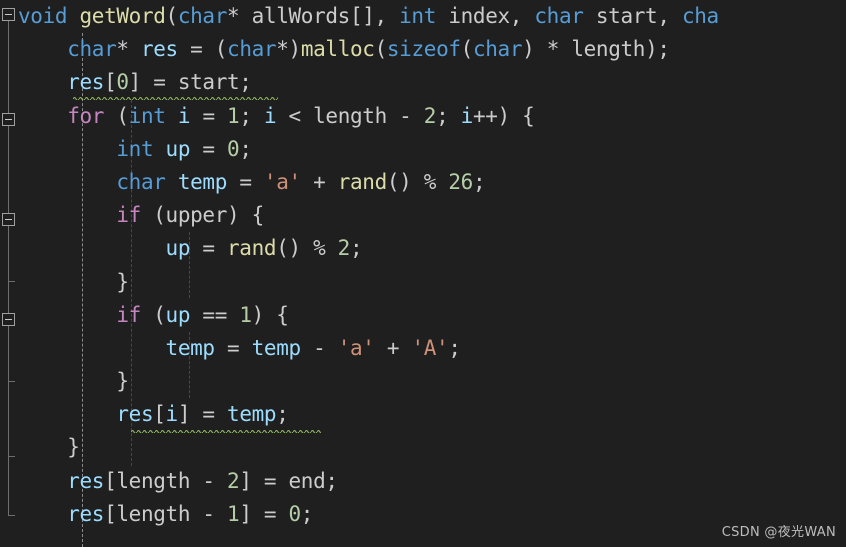 The height and width of the screenshot is (547, 846). Describe the element at coordinates (295, 513) in the screenshot. I see `code-token: 0` at that location.